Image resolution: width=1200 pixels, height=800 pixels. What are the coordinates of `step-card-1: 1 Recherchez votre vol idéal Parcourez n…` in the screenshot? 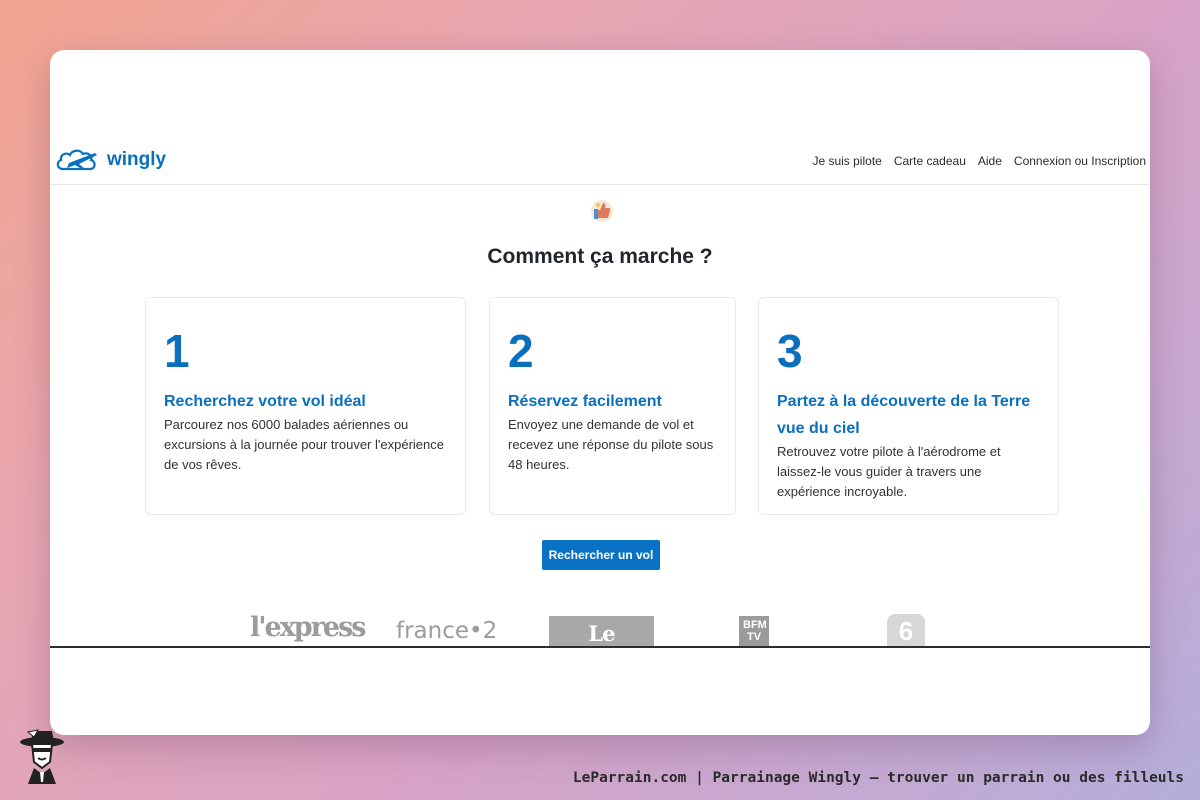 It's located at (305, 406).